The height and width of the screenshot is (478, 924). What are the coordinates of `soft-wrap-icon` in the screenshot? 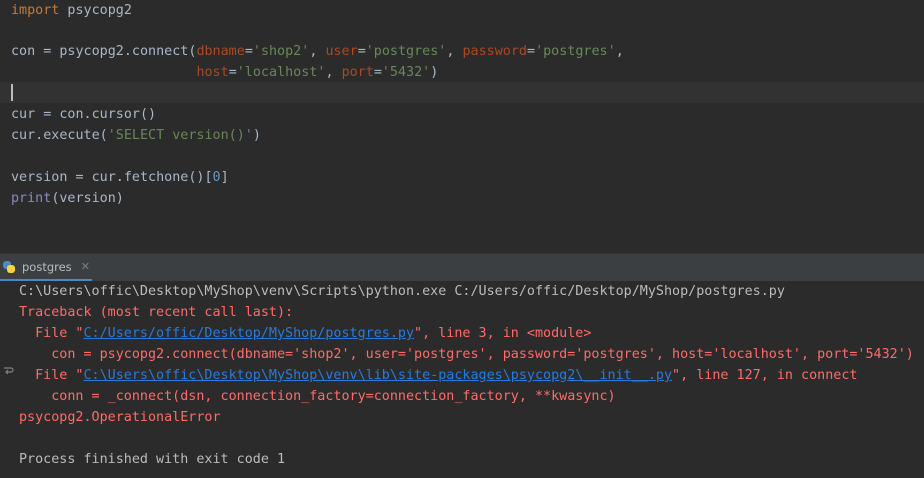 It's located at (8, 371).